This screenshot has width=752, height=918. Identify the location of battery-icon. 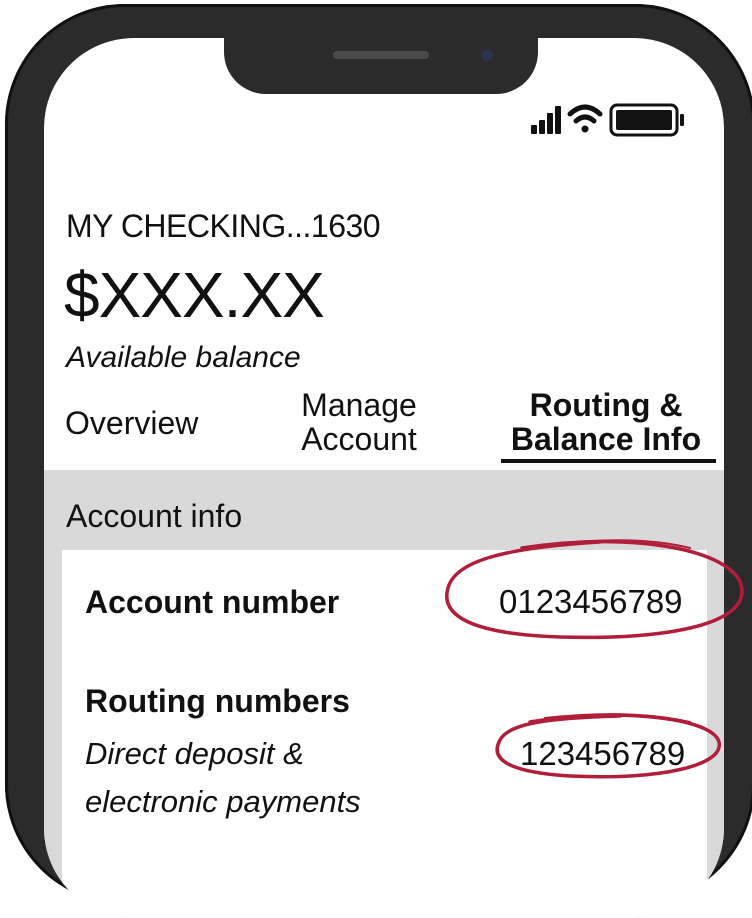
(646, 120).